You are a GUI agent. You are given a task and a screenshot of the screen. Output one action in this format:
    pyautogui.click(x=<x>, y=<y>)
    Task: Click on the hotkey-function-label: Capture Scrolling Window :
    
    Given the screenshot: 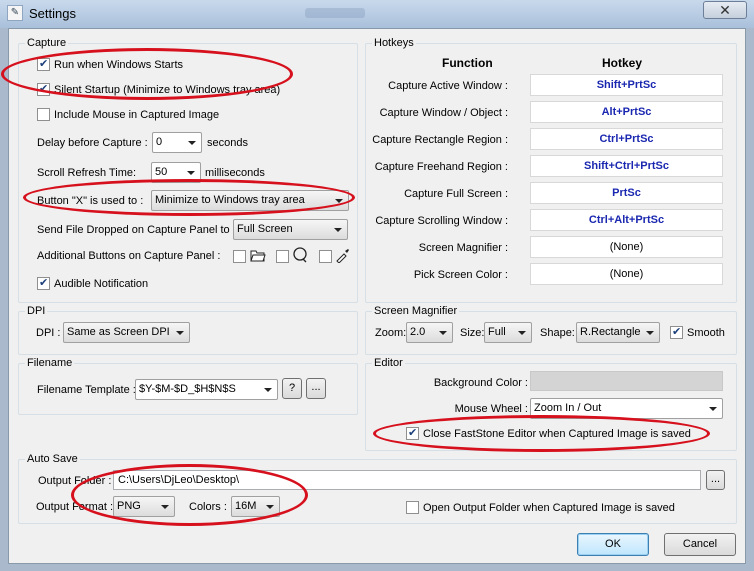 What is the action you would take?
    pyautogui.click(x=441, y=221)
    